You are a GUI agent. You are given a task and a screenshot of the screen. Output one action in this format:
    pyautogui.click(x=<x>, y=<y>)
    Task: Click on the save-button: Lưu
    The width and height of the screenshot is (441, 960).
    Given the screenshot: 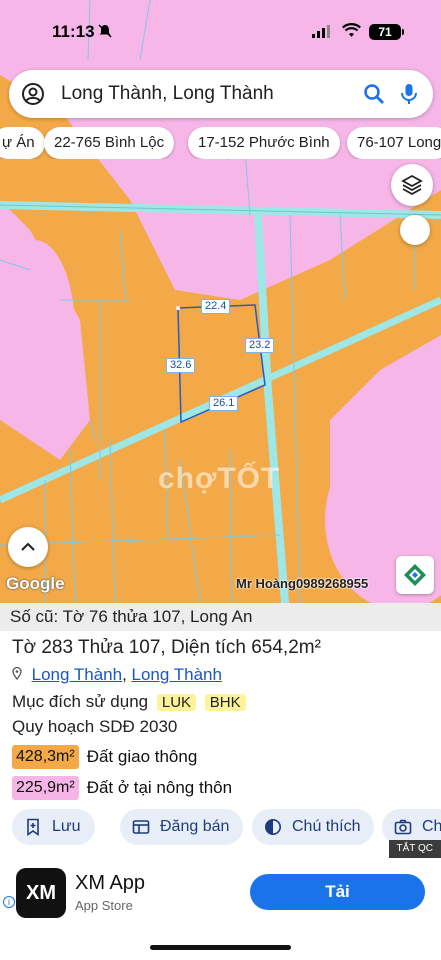 What is the action you would take?
    pyautogui.click(x=53, y=827)
    